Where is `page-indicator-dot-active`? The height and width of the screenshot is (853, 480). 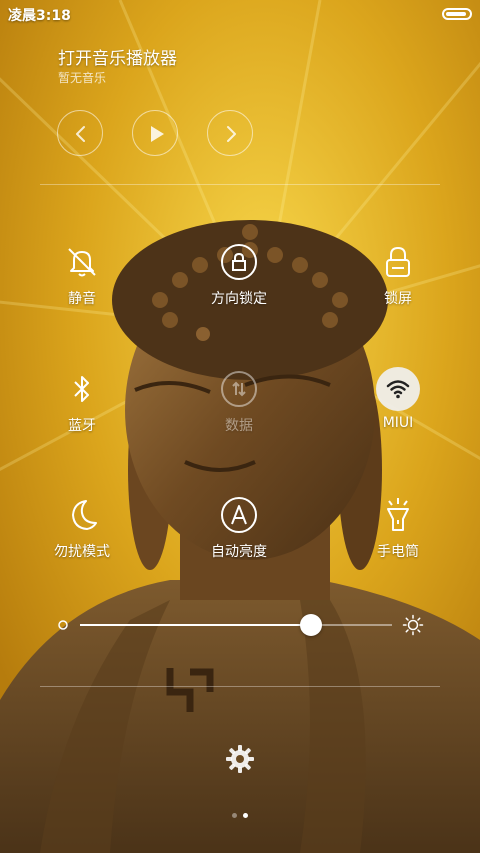
page-indicator-dot-active is located at coordinates (245, 815).